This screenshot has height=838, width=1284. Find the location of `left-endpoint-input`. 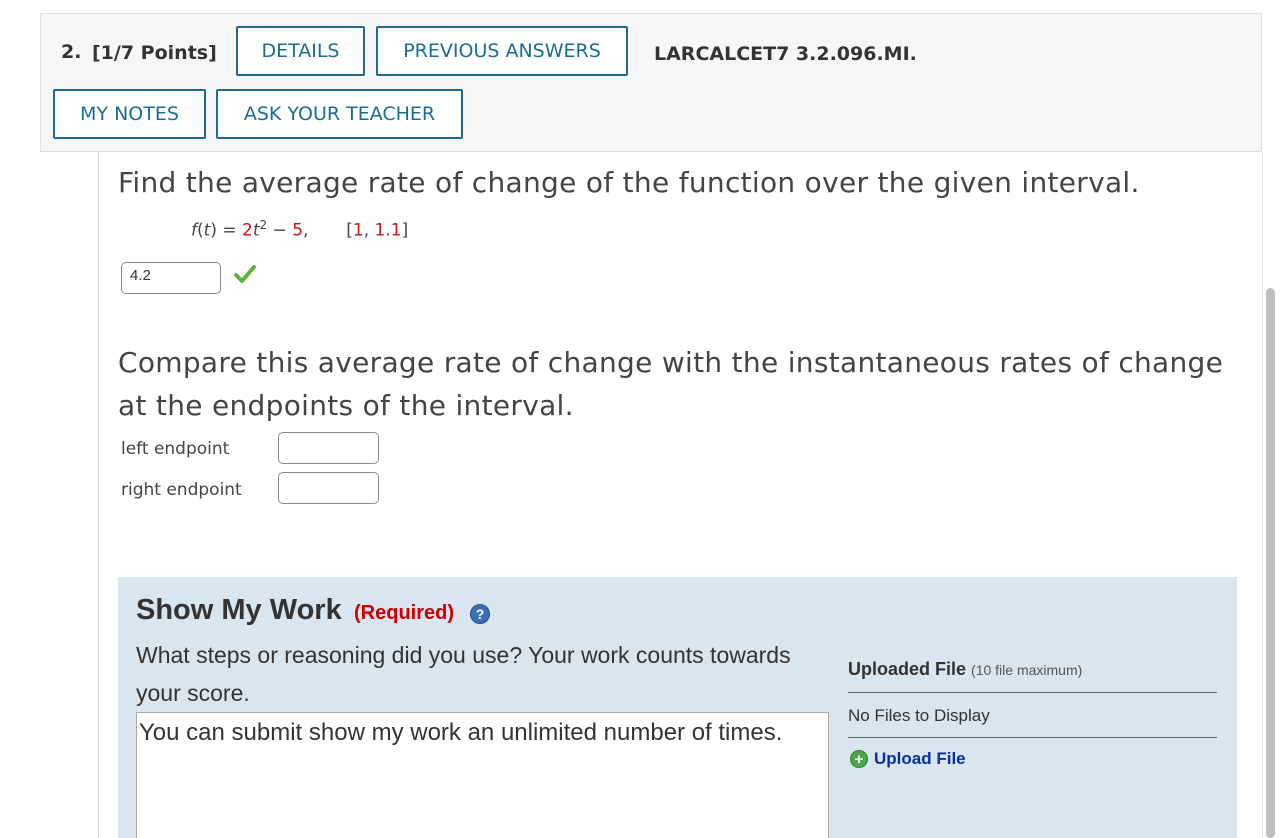

left-endpoint-input is located at coordinates (328, 448).